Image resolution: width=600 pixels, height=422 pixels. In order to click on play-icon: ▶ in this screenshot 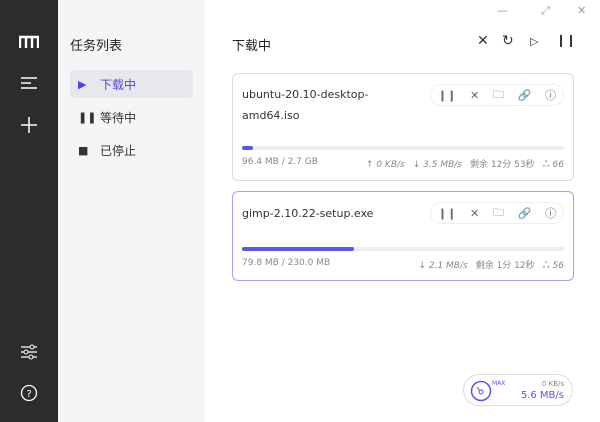, I will do `click(82, 84)`.